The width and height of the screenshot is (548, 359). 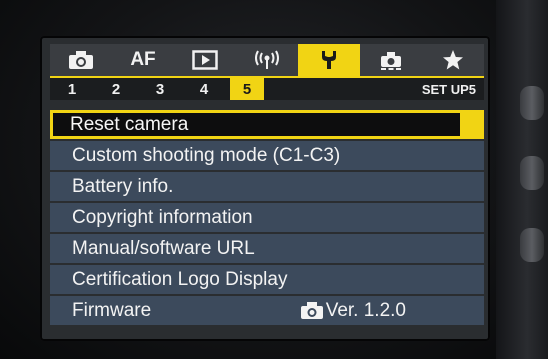 I want to click on menu-item-label: Manual/software URL, so click(x=163, y=248).